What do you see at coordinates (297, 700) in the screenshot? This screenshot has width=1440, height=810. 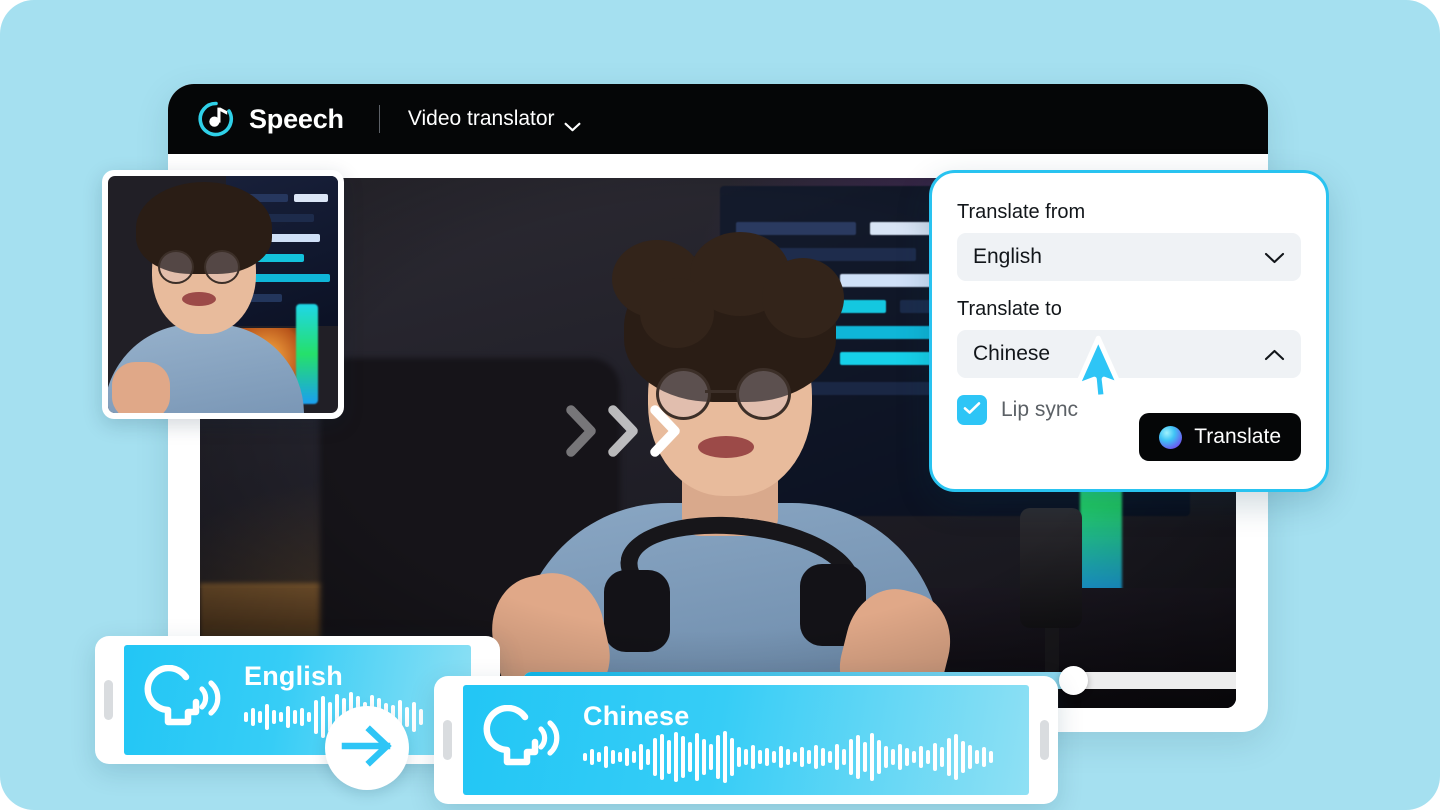 I see `audio-card-inner: English` at bounding box center [297, 700].